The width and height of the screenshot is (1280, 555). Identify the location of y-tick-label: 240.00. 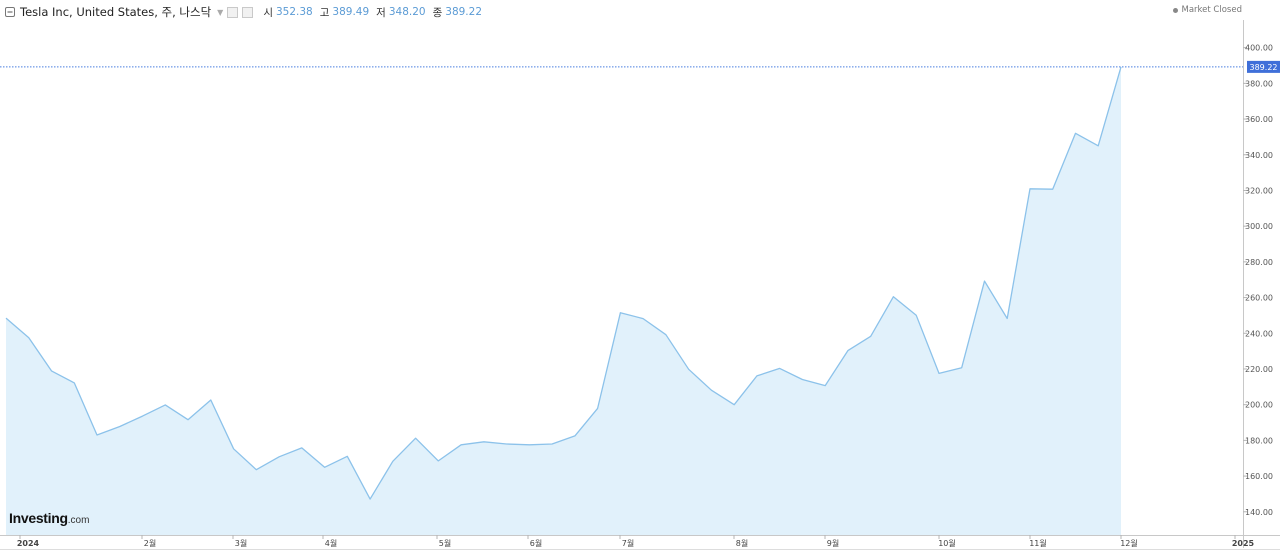
(1259, 333).